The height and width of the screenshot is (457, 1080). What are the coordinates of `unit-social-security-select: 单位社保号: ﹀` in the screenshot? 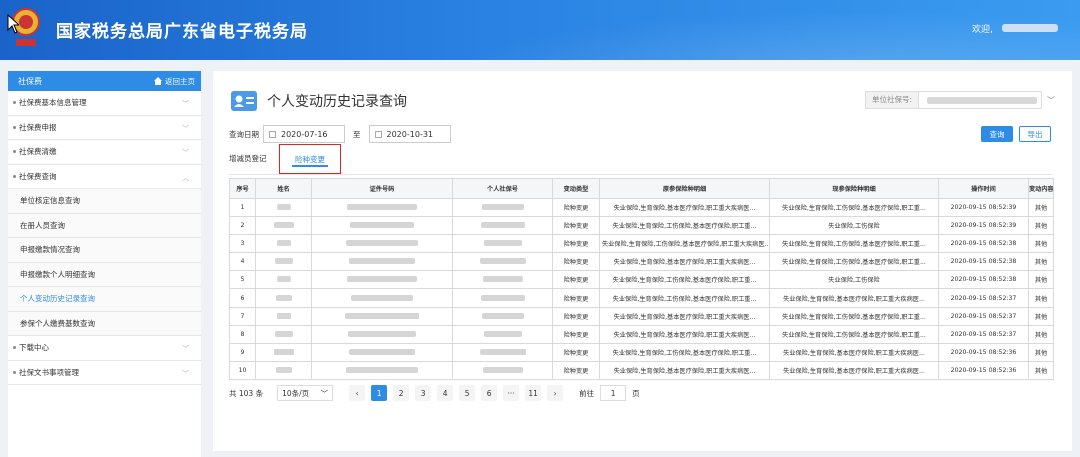 It's located at (960, 100).